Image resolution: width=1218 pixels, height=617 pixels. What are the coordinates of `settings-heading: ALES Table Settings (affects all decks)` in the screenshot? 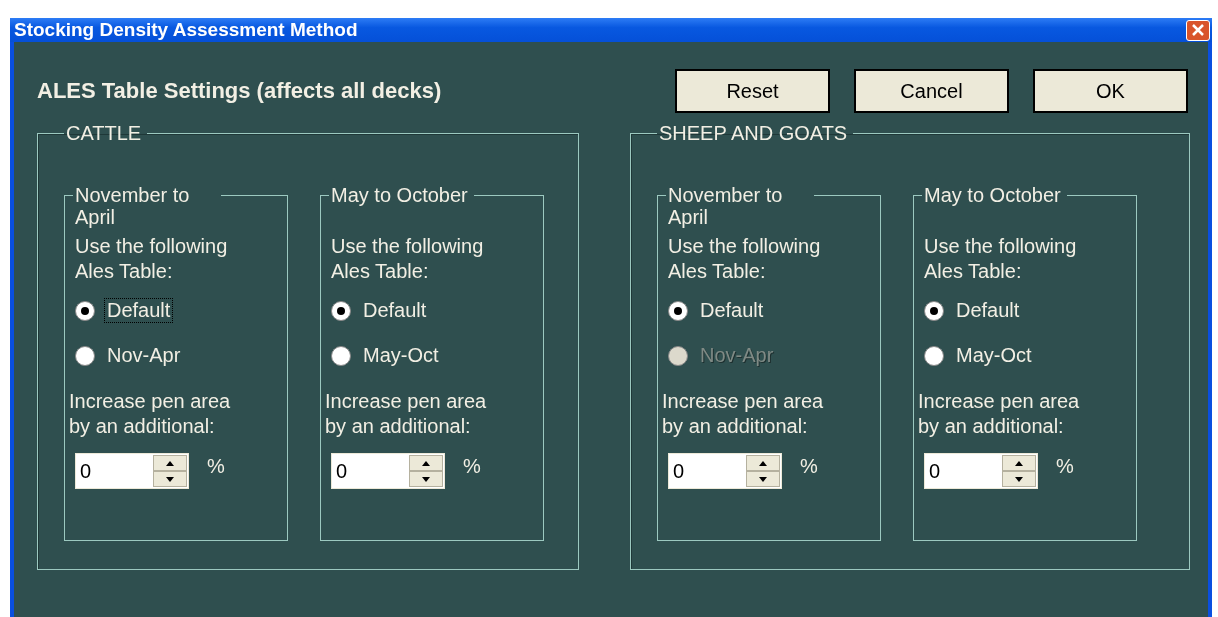 It's located at (240, 91).